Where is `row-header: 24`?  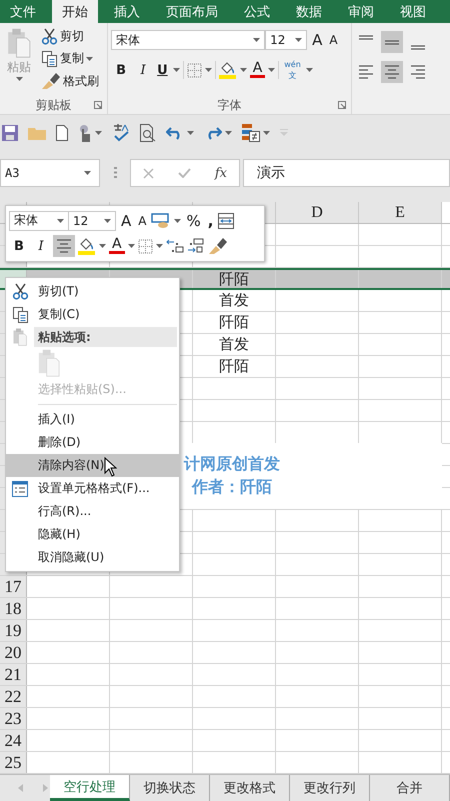 row-header: 24 is located at coordinates (13, 740).